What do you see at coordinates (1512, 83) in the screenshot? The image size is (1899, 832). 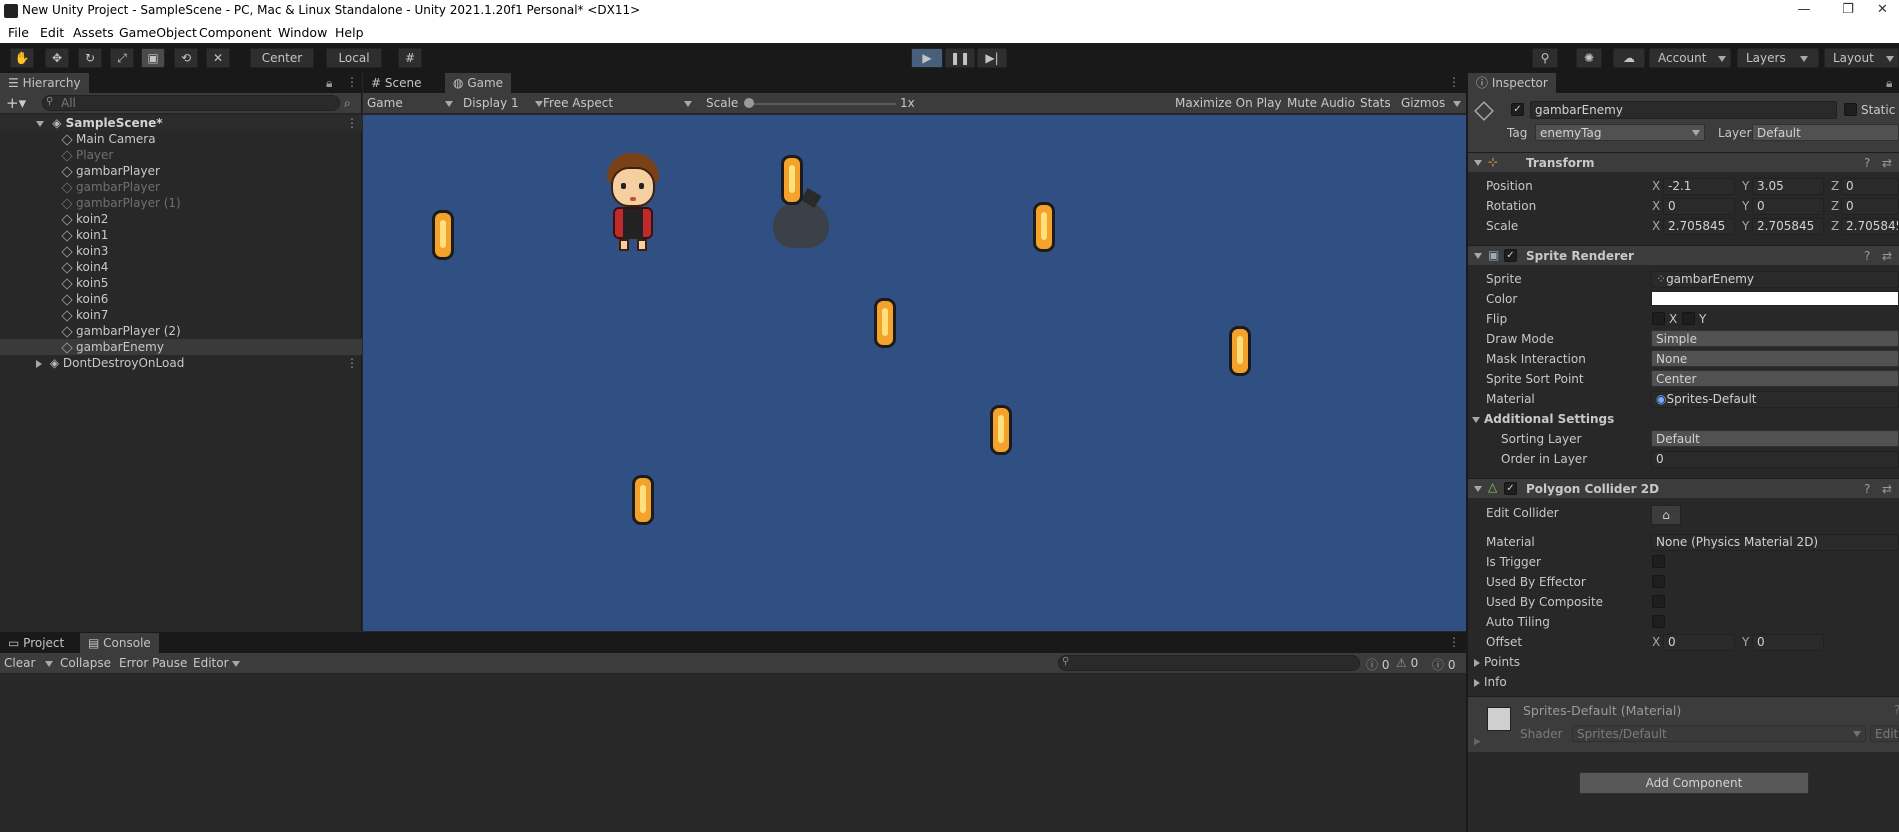 I see `tab-inspector: ⓘ Inspector` at bounding box center [1512, 83].